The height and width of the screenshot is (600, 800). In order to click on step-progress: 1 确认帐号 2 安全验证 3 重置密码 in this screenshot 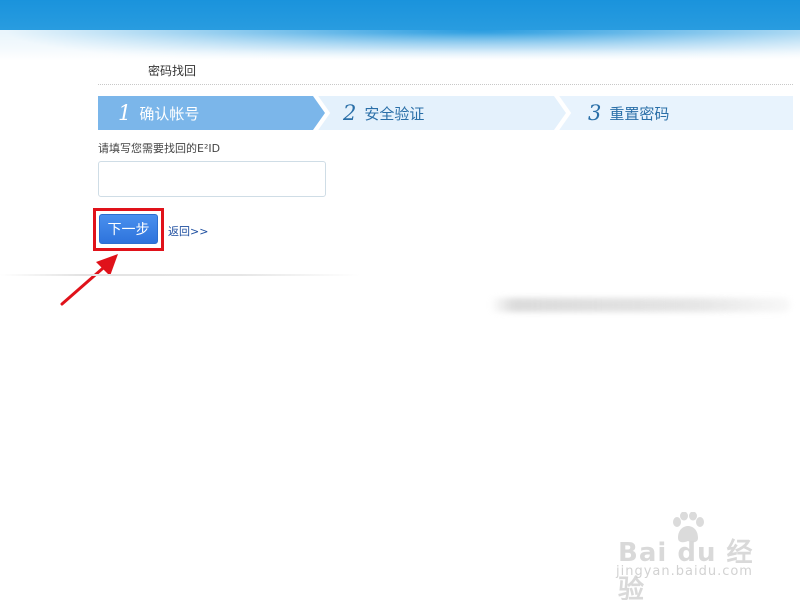, I will do `click(445, 113)`.